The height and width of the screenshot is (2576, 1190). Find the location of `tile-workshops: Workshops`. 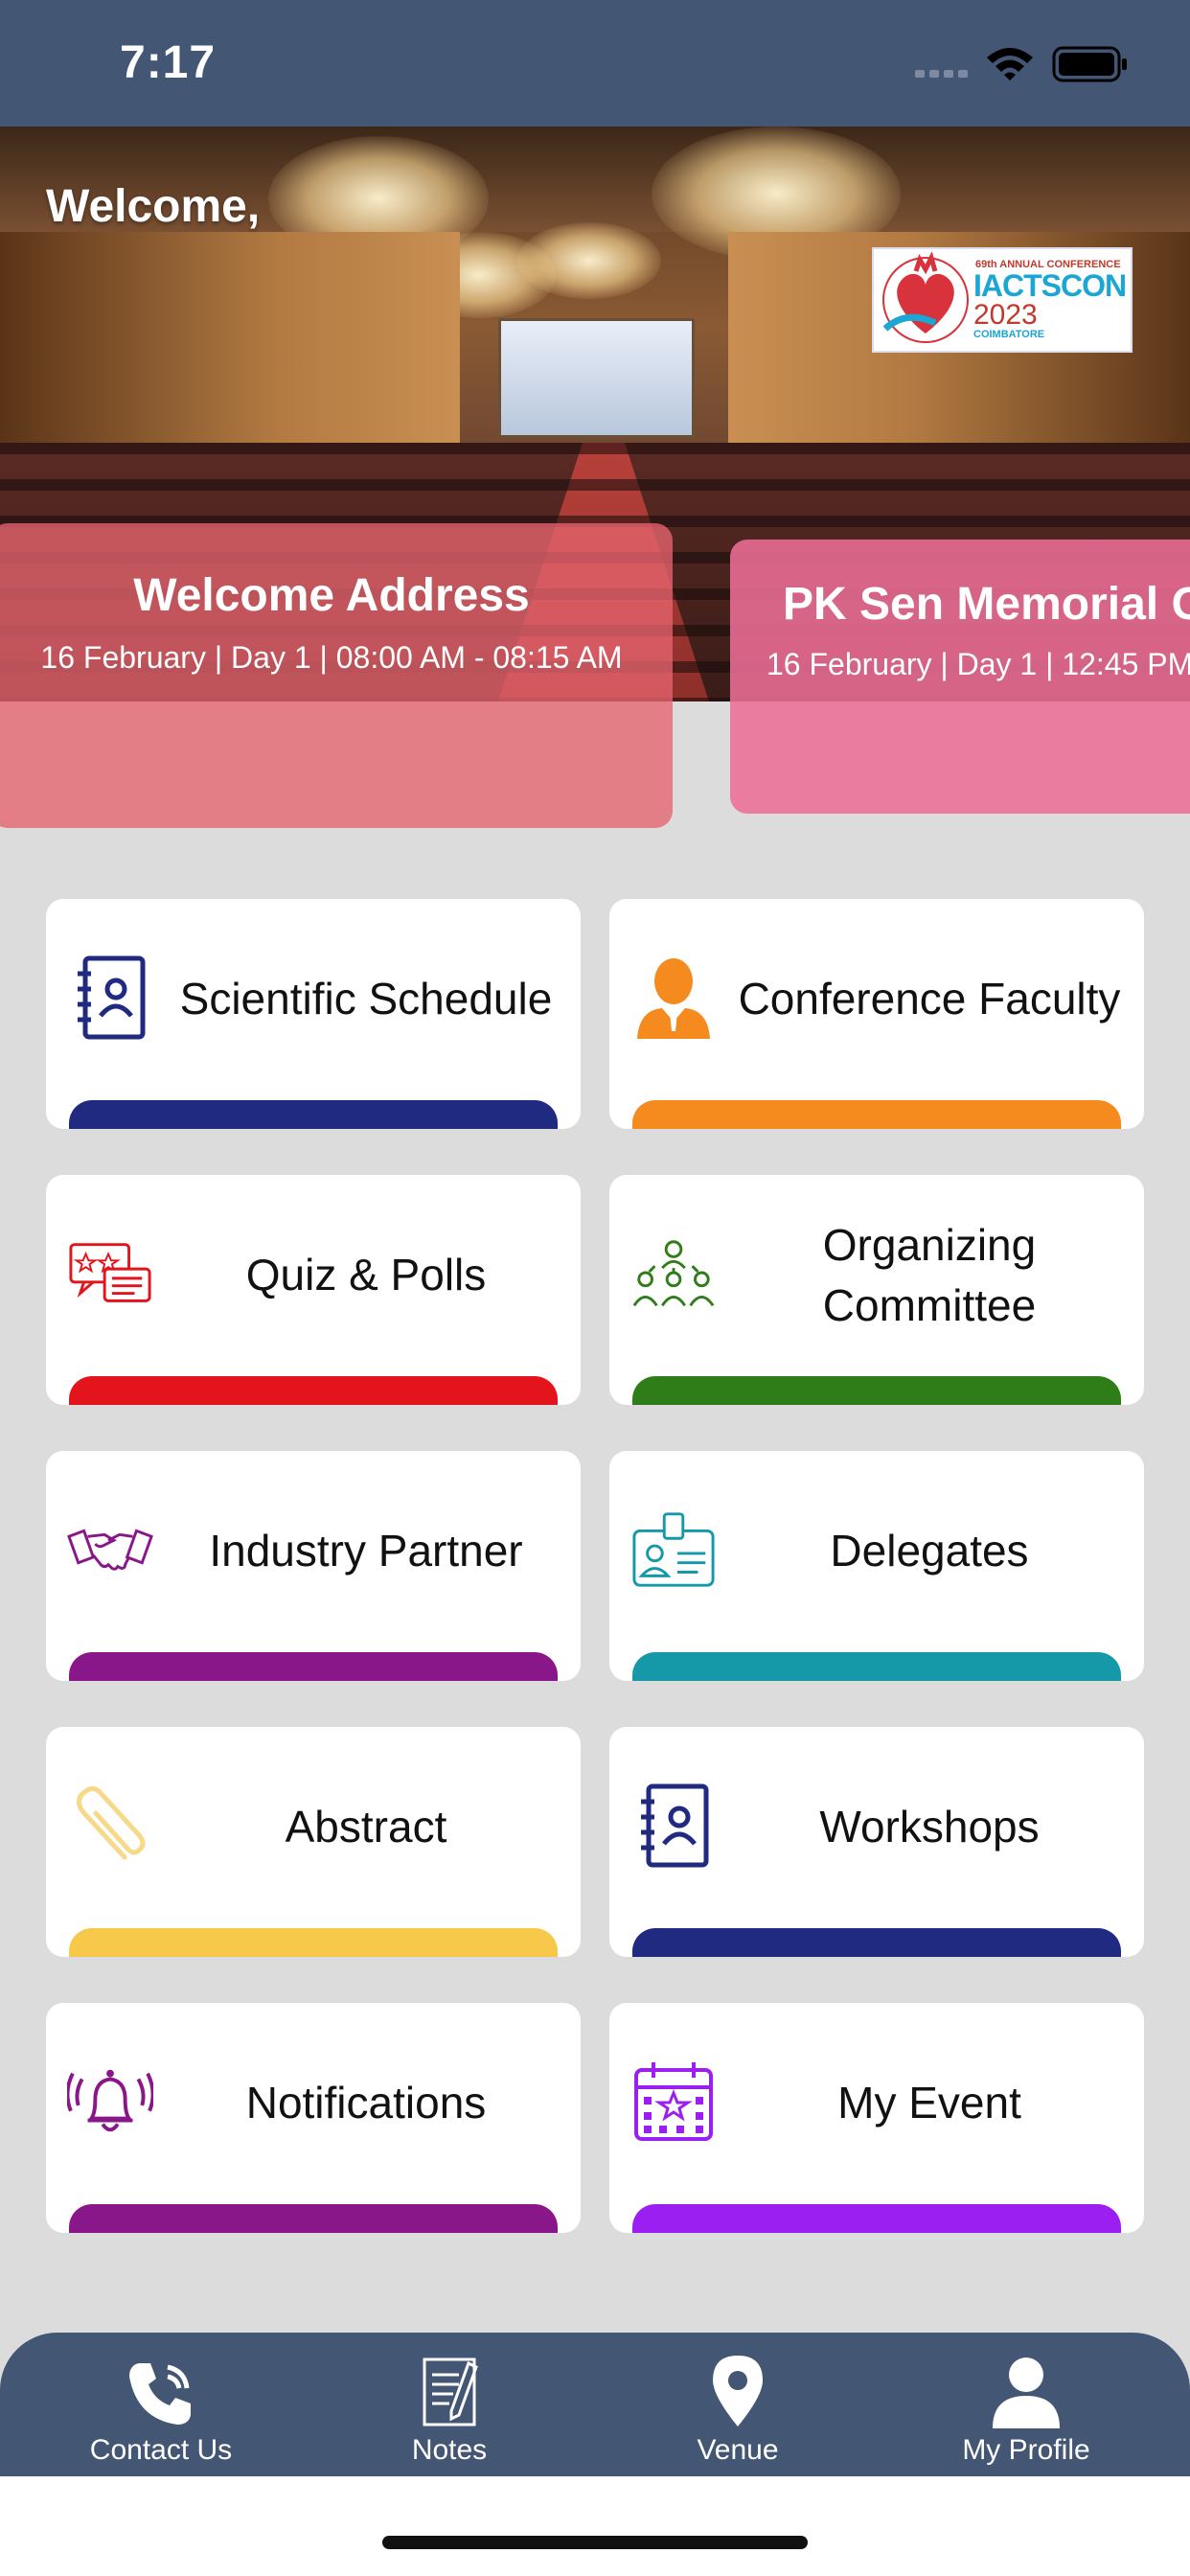

tile-workshops: Workshops is located at coordinates (876, 1842).